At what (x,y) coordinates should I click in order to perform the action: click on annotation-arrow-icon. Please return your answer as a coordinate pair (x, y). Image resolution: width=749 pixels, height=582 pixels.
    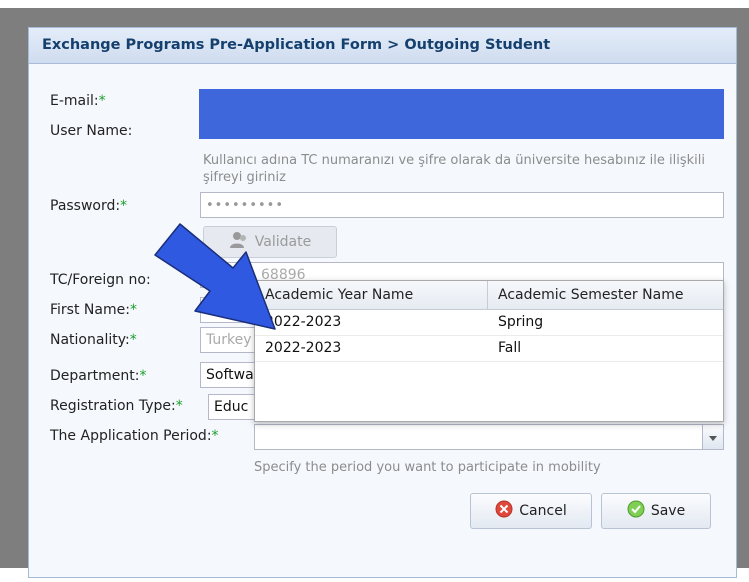
    Looking at the image, I should click on (215, 276).